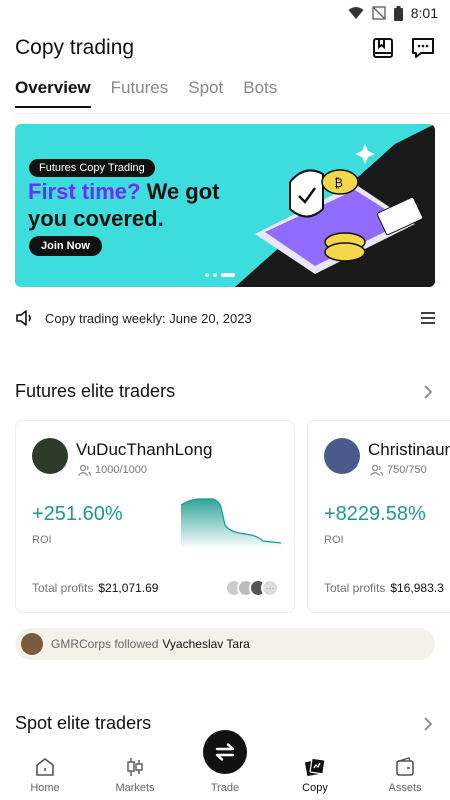 This screenshot has height=800, width=450. I want to click on tab-overview: Overview, so click(53, 93).